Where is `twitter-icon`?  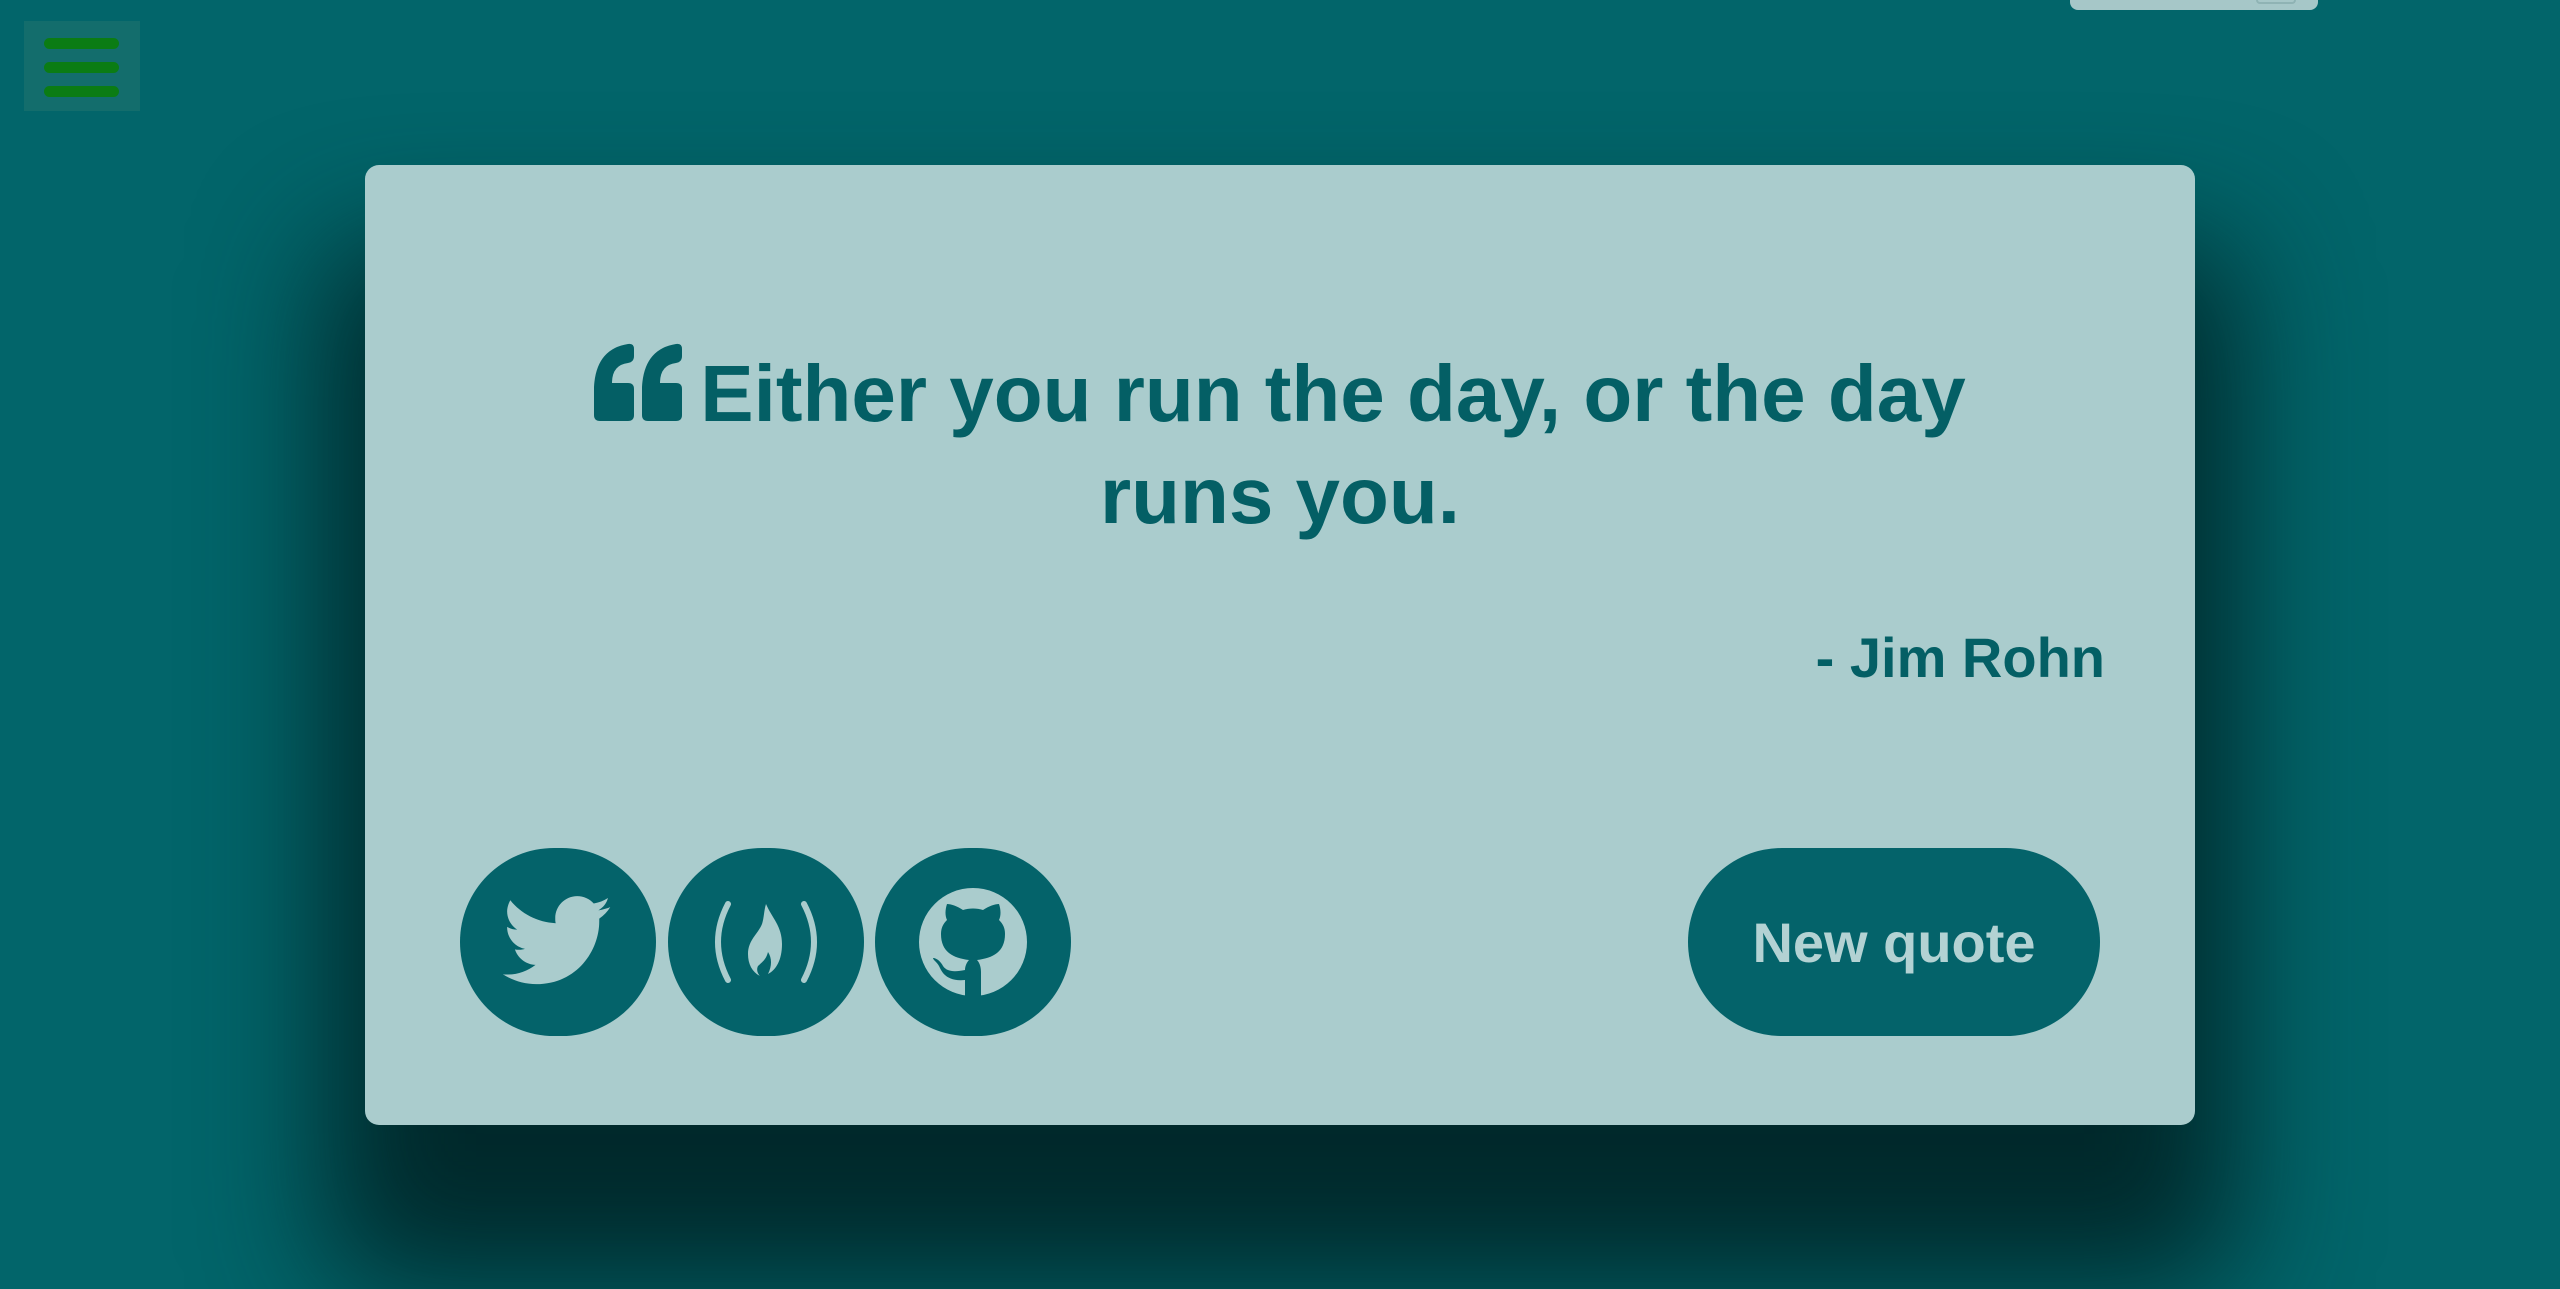 twitter-icon is located at coordinates (557, 940).